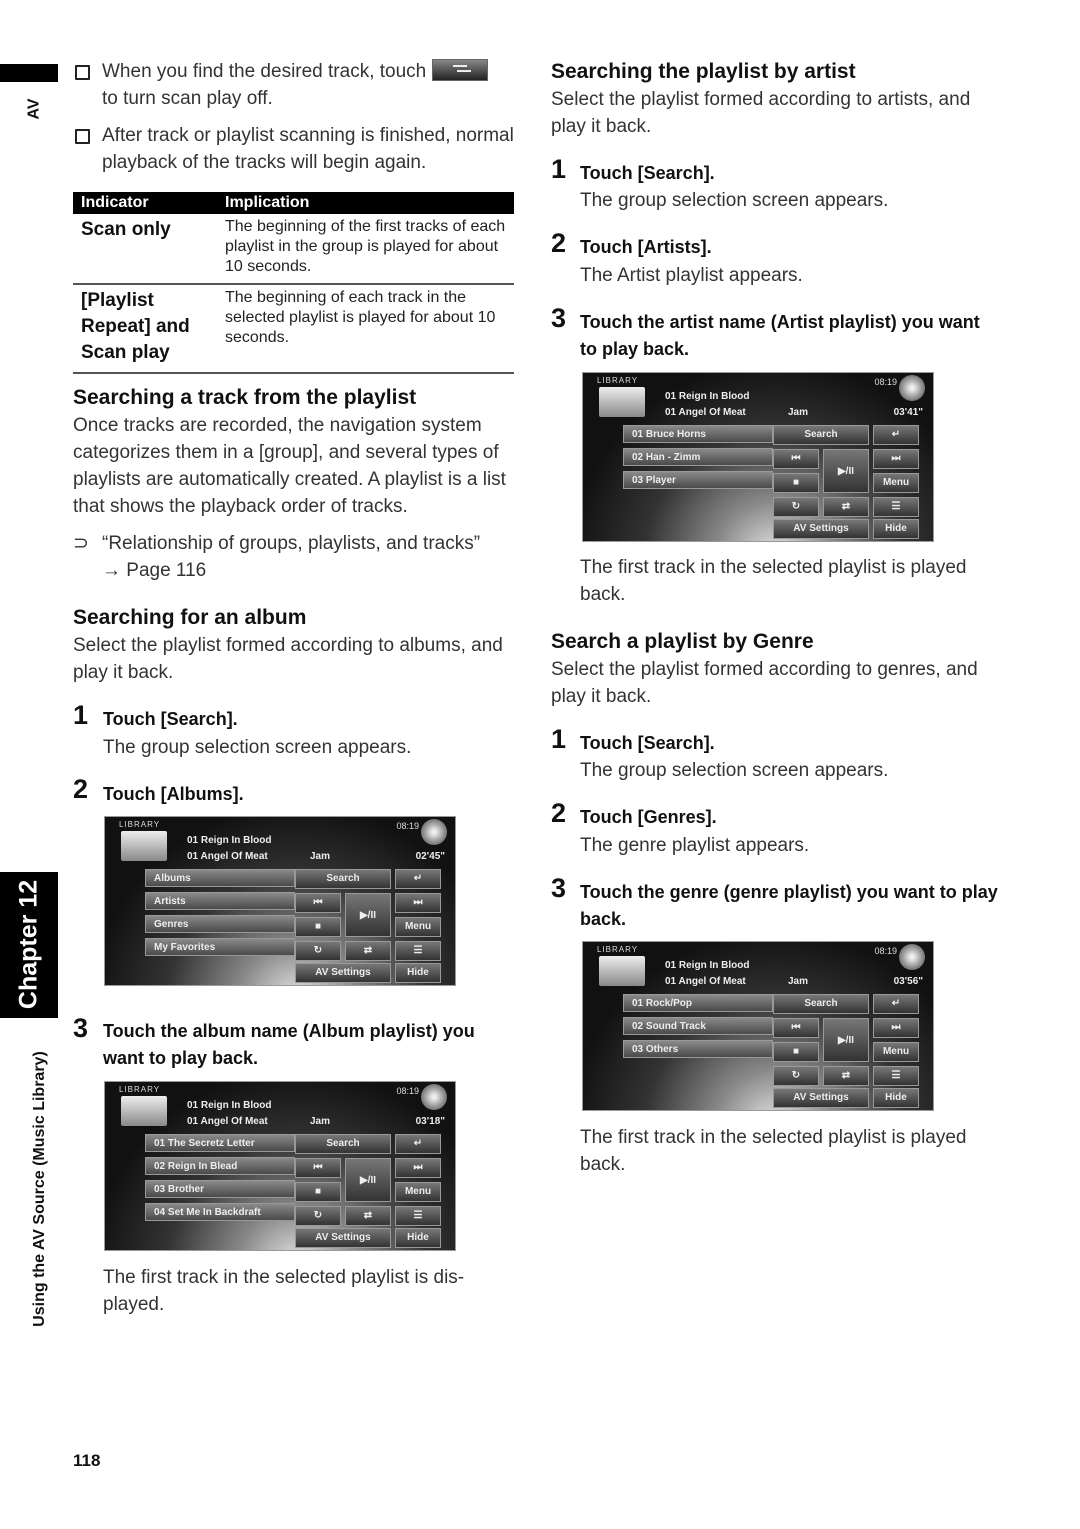 This screenshot has width=1080, height=1529. What do you see at coordinates (145, 329) in the screenshot?
I see `indicator-cell: [Playlist Repeat] and Scan play` at bounding box center [145, 329].